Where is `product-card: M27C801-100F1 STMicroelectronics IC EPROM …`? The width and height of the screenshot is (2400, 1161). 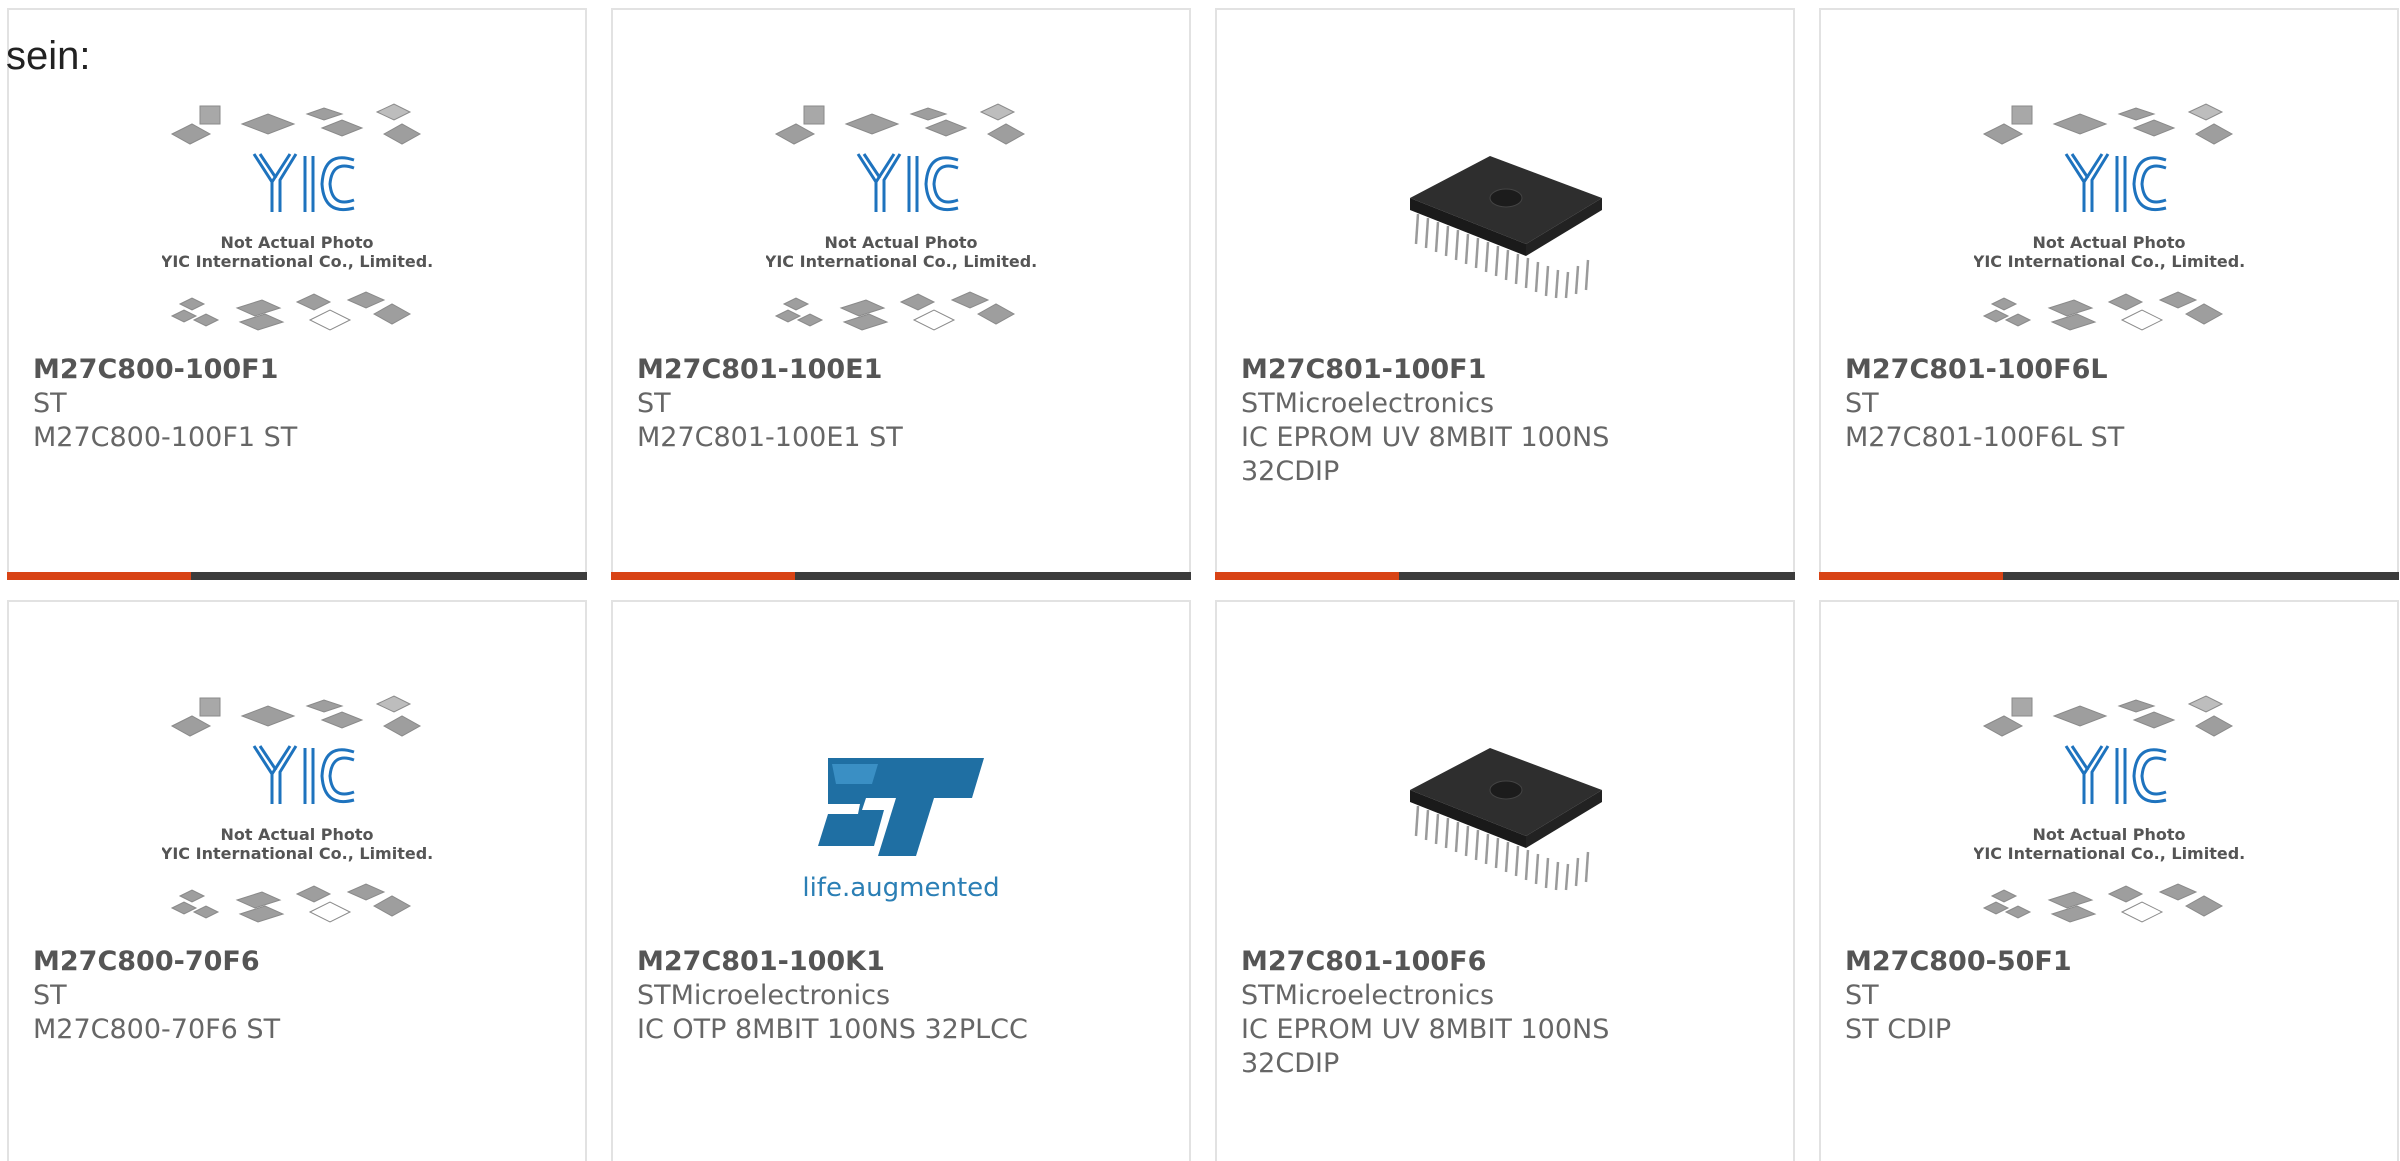
product-card: M27C801-100F1 STMicroelectronics IC EPROM … is located at coordinates (1505, 294).